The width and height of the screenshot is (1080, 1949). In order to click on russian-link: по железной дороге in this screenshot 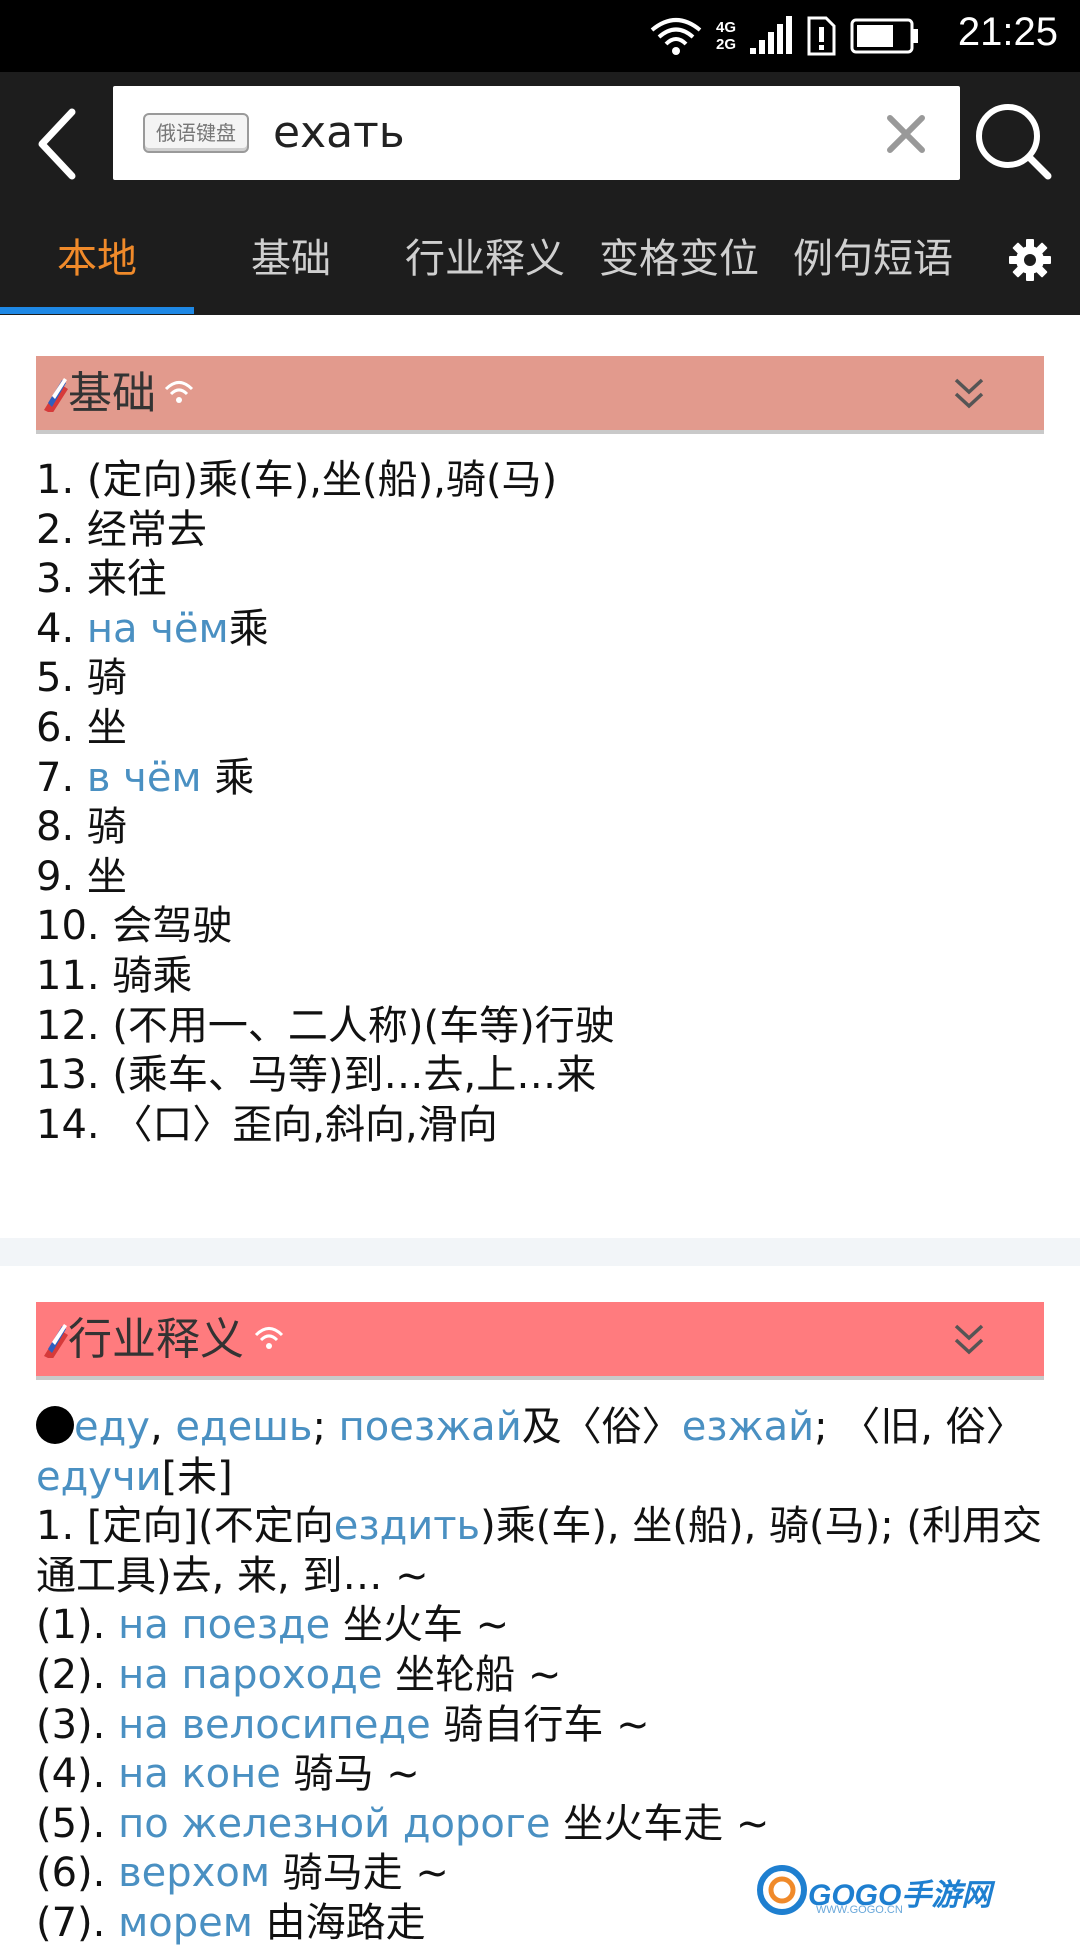, I will do `click(334, 1824)`.